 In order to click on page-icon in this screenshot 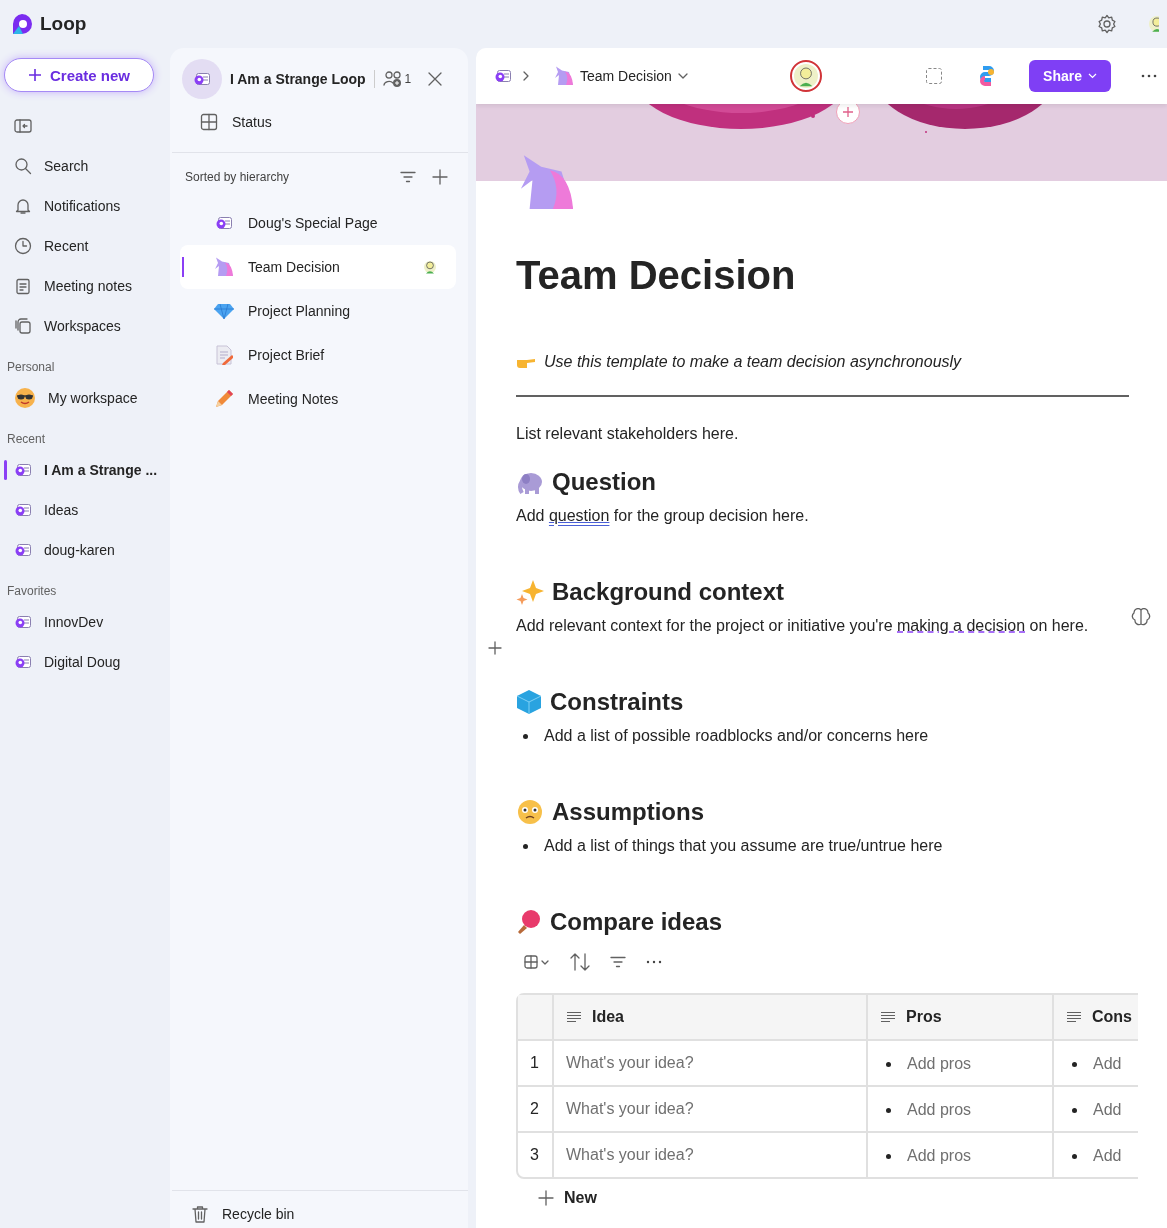, I will do `click(224, 223)`.